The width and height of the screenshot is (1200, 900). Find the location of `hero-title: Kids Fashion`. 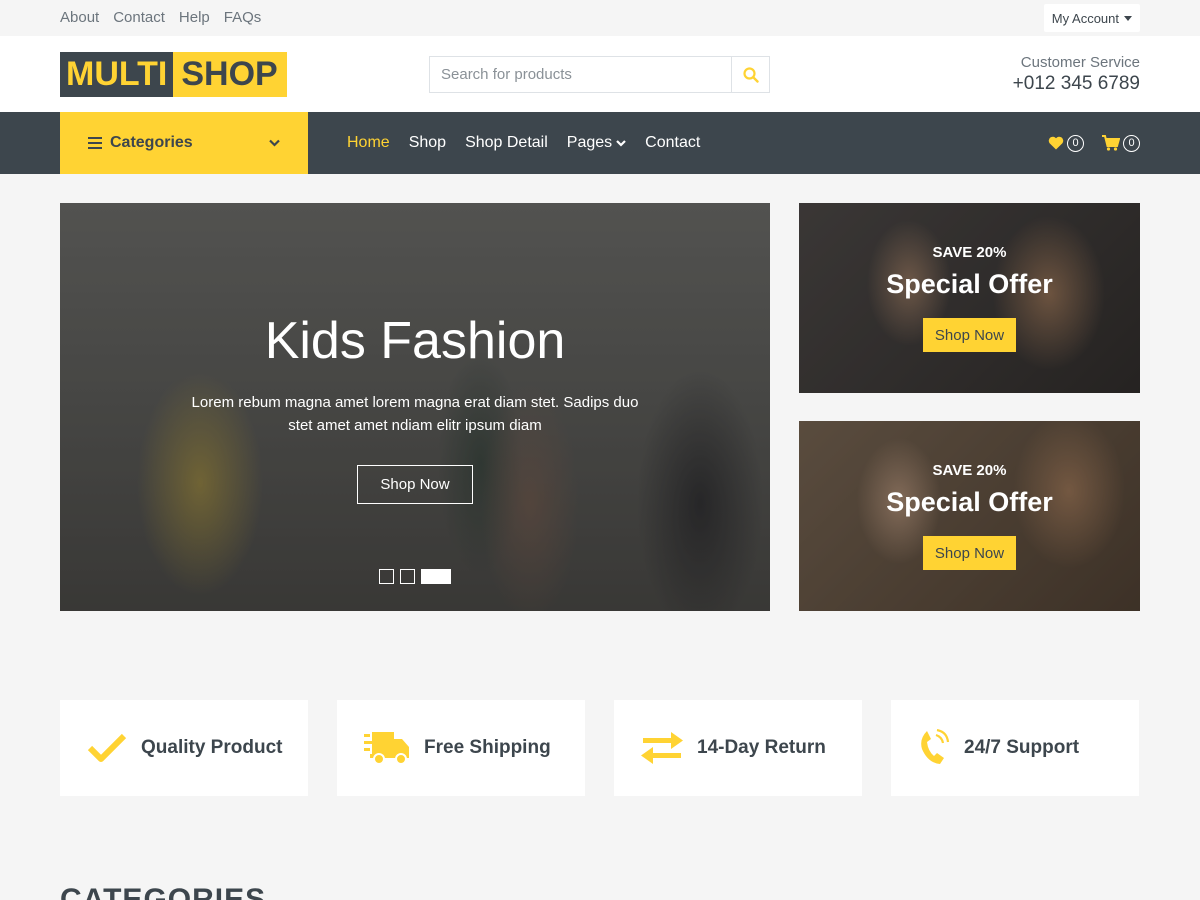

hero-title: Kids Fashion is located at coordinates (415, 341).